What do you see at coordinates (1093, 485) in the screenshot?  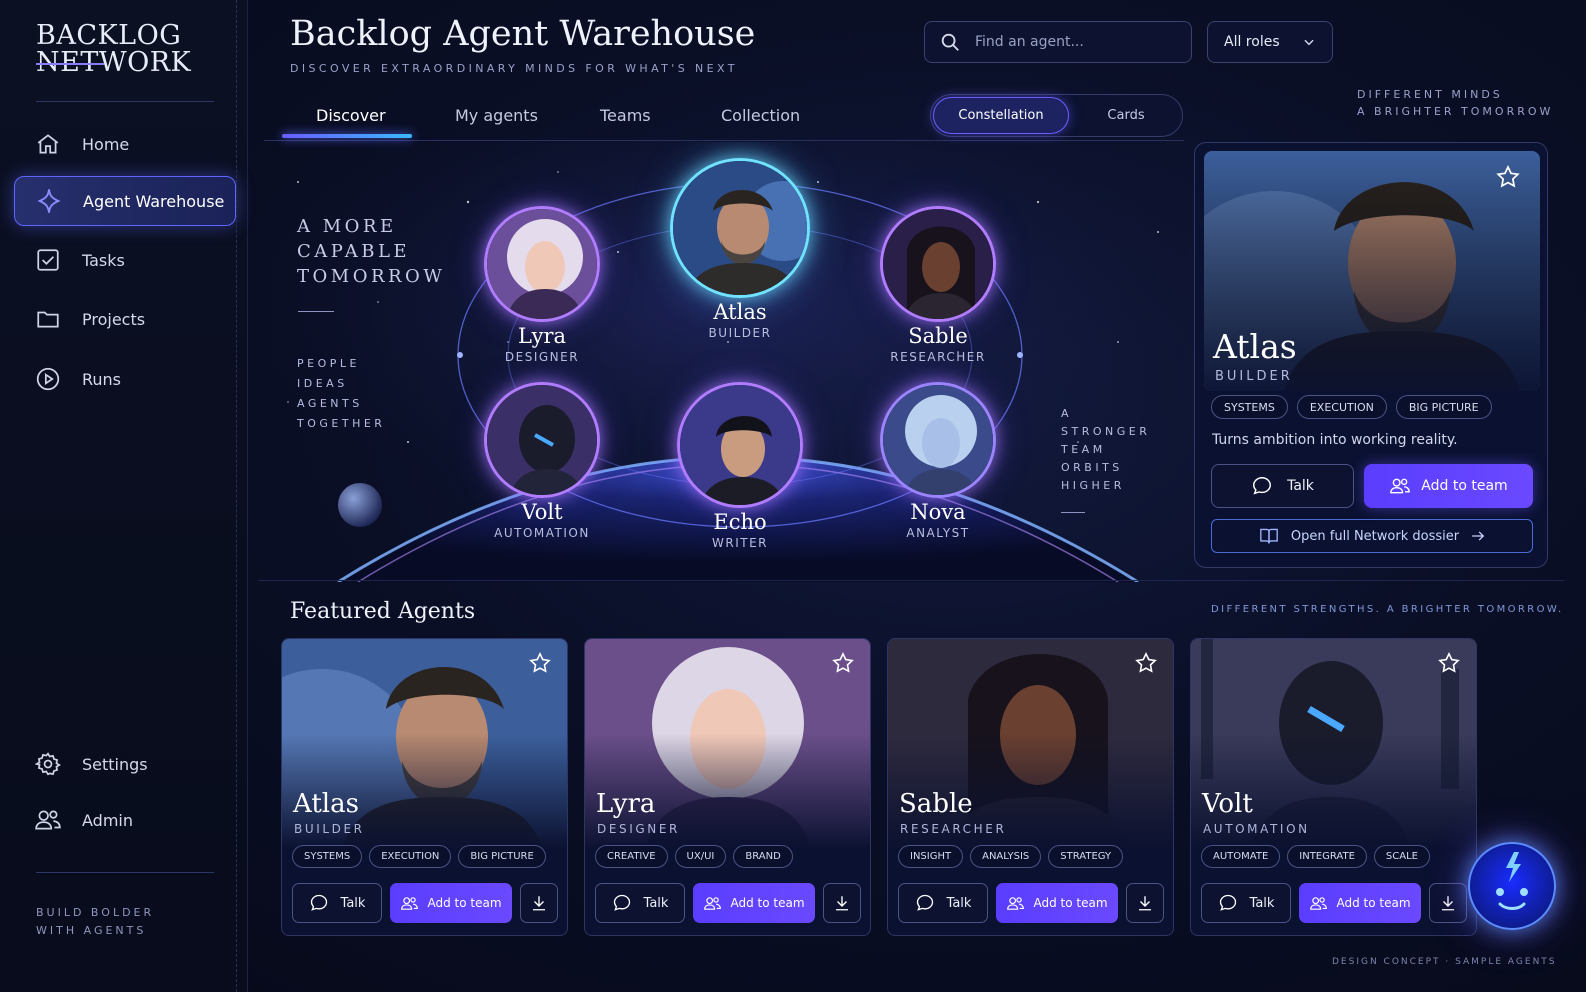 I see `hero-word: HIGHER` at bounding box center [1093, 485].